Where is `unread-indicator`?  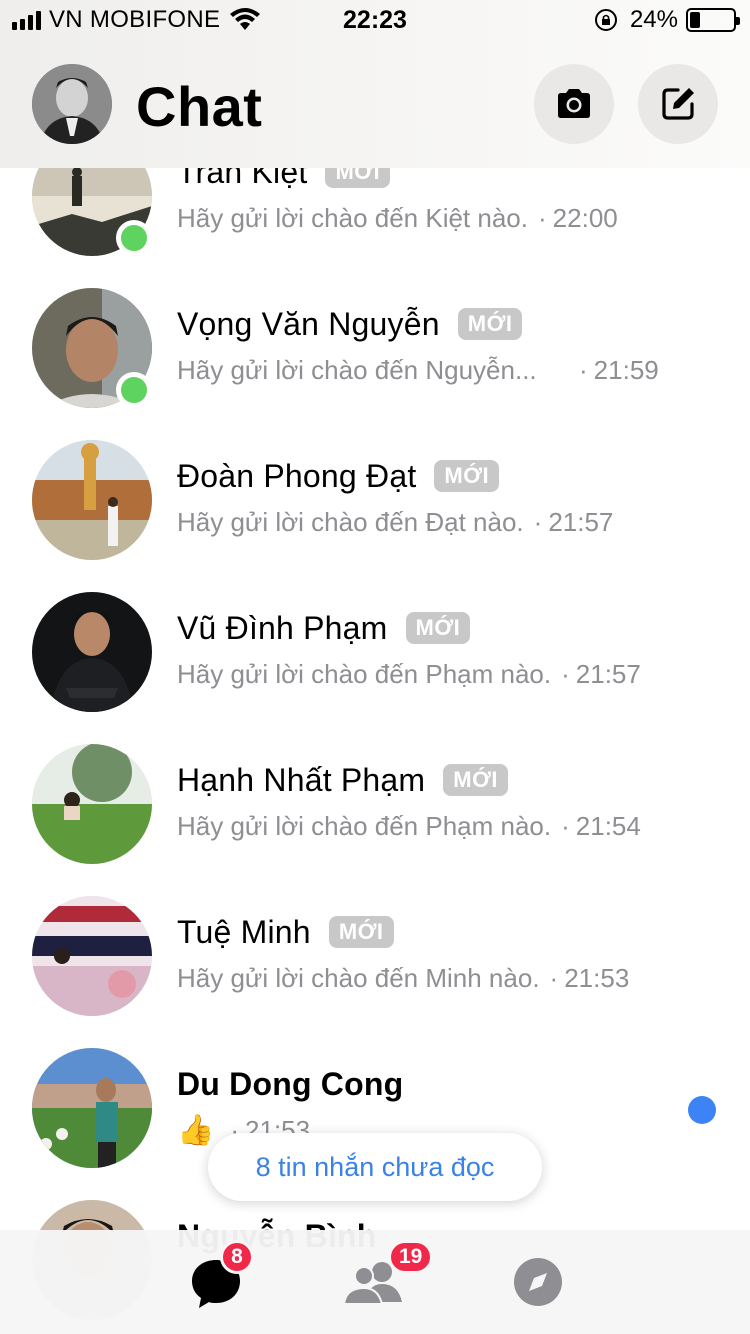 unread-indicator is located at coordinates (702, 1110).